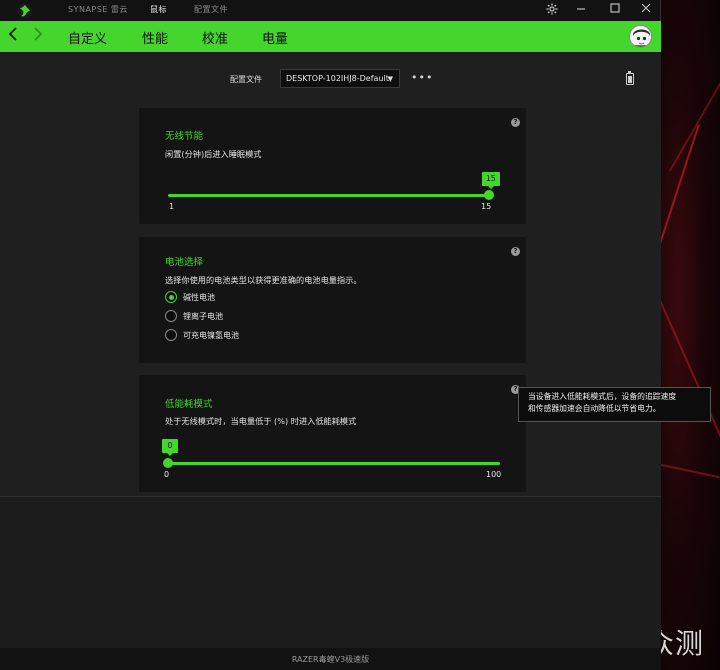  What do you see at coordinates (25, 11) in the screenshot?
I see `razer-logo-icon` at bounding box center [25, 11].